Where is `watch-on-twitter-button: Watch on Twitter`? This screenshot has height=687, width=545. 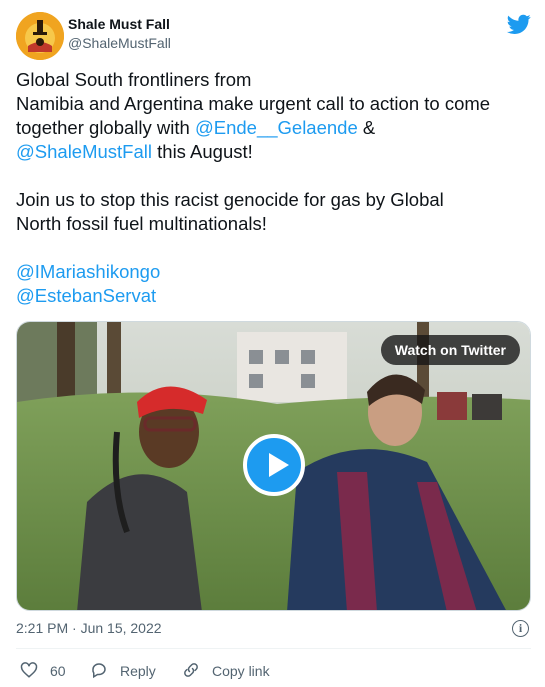 watch-on-twitter-button: Watch on Twitter is located at coordinates (450, 350).